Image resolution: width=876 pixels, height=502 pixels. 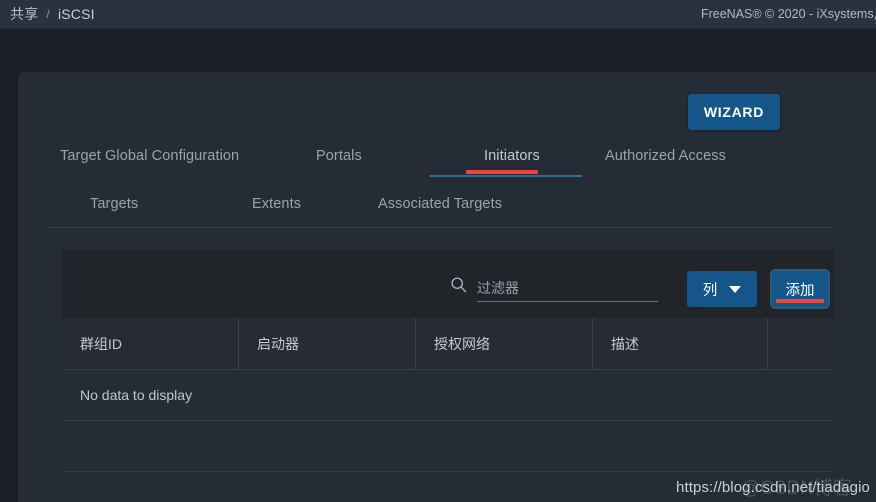 What do you see at coordinates (800, 343) in the screenshot?
I see `column-header-actions` at bounding box center [800, 343].